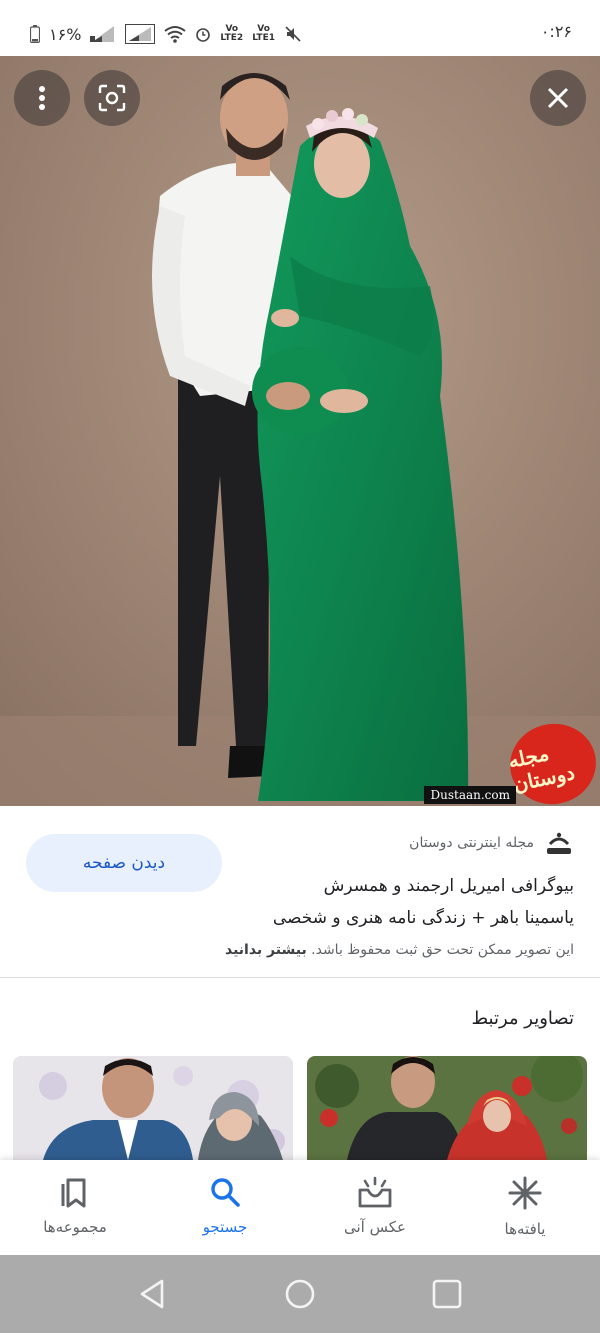 The image size is (600, 1333). I want to click on status-bar: ١۶% Vo LTE2 Vo LTE1 ٠:٢۶, so click(300, 28).